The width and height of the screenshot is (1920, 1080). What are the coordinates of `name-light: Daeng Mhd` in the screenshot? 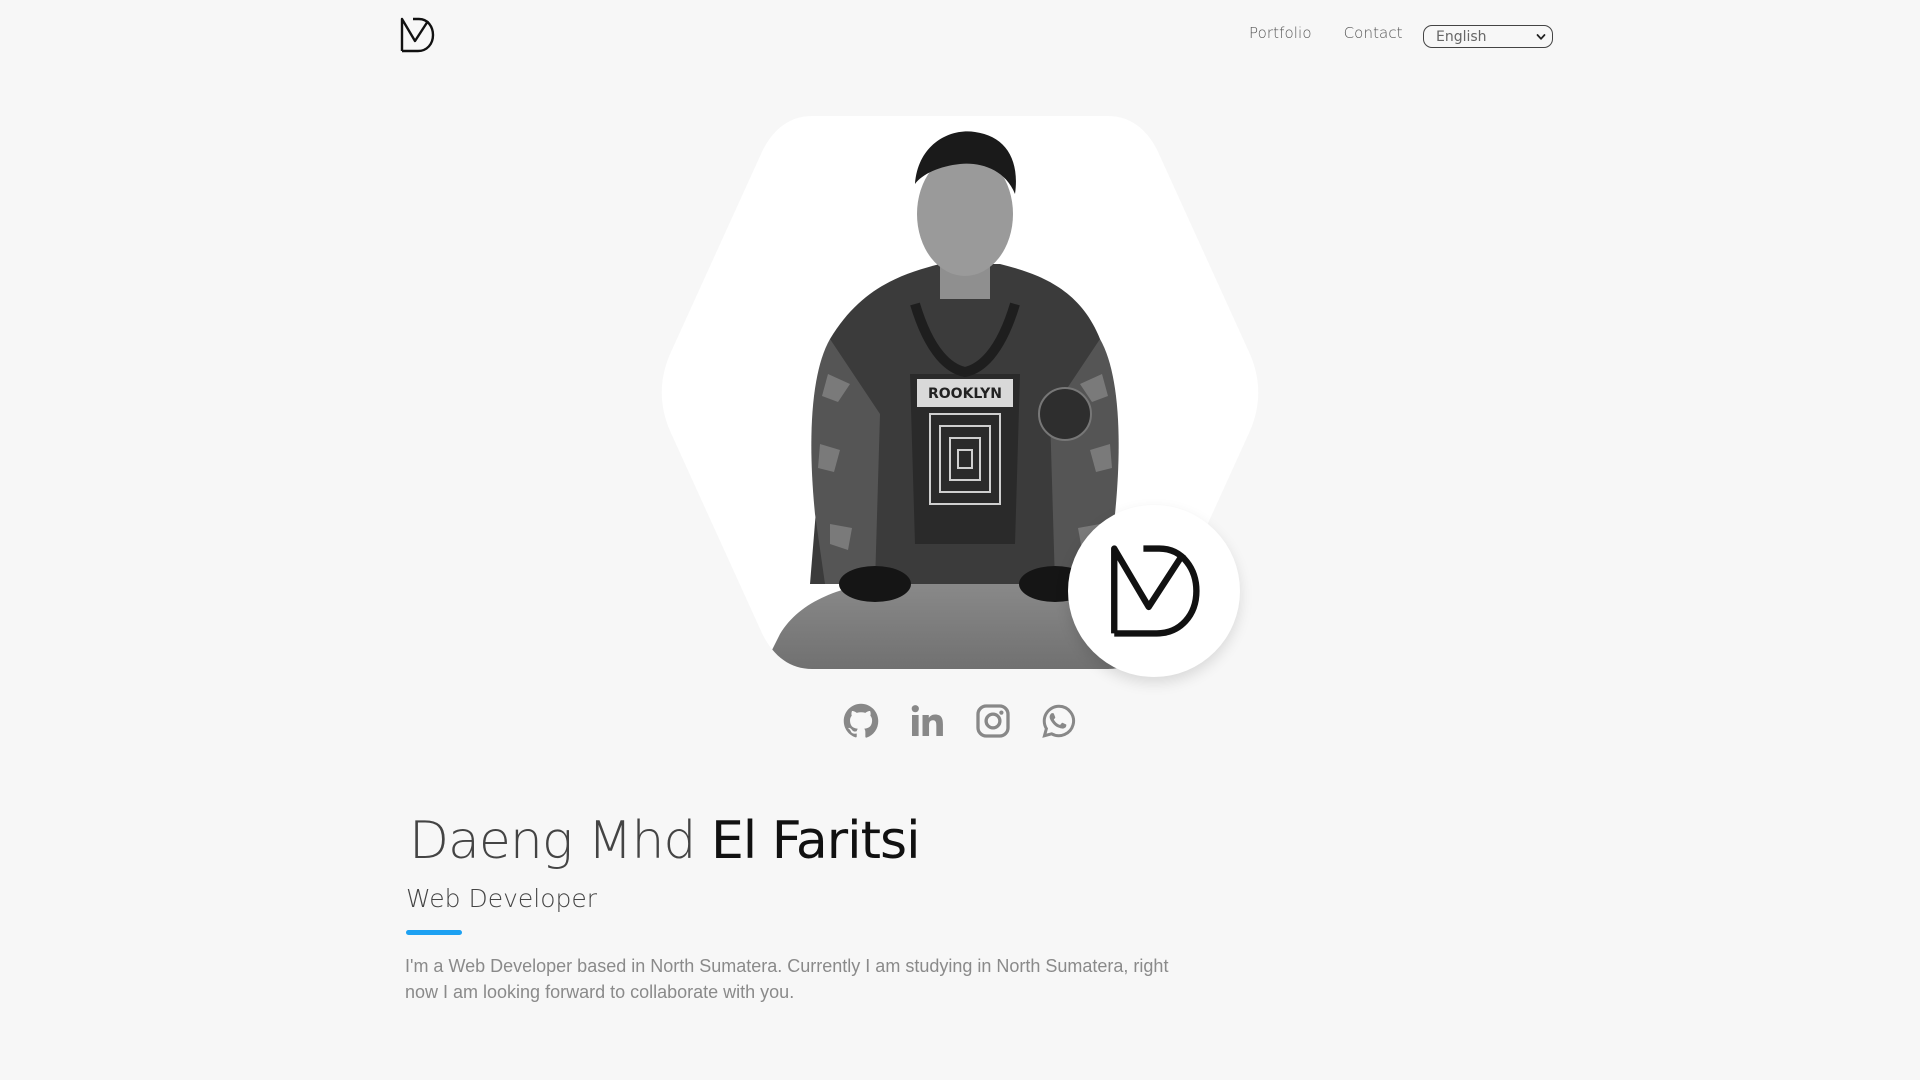 It's located at (560, 841).